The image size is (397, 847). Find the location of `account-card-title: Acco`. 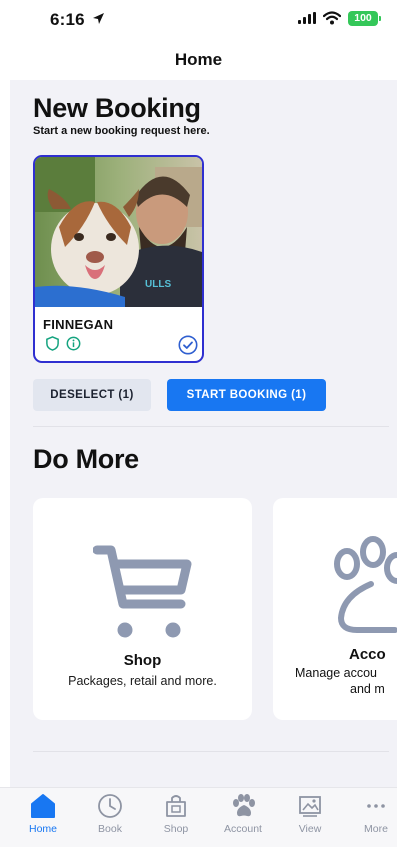

account-card-title: Acco is located at coordinates (367, 654).